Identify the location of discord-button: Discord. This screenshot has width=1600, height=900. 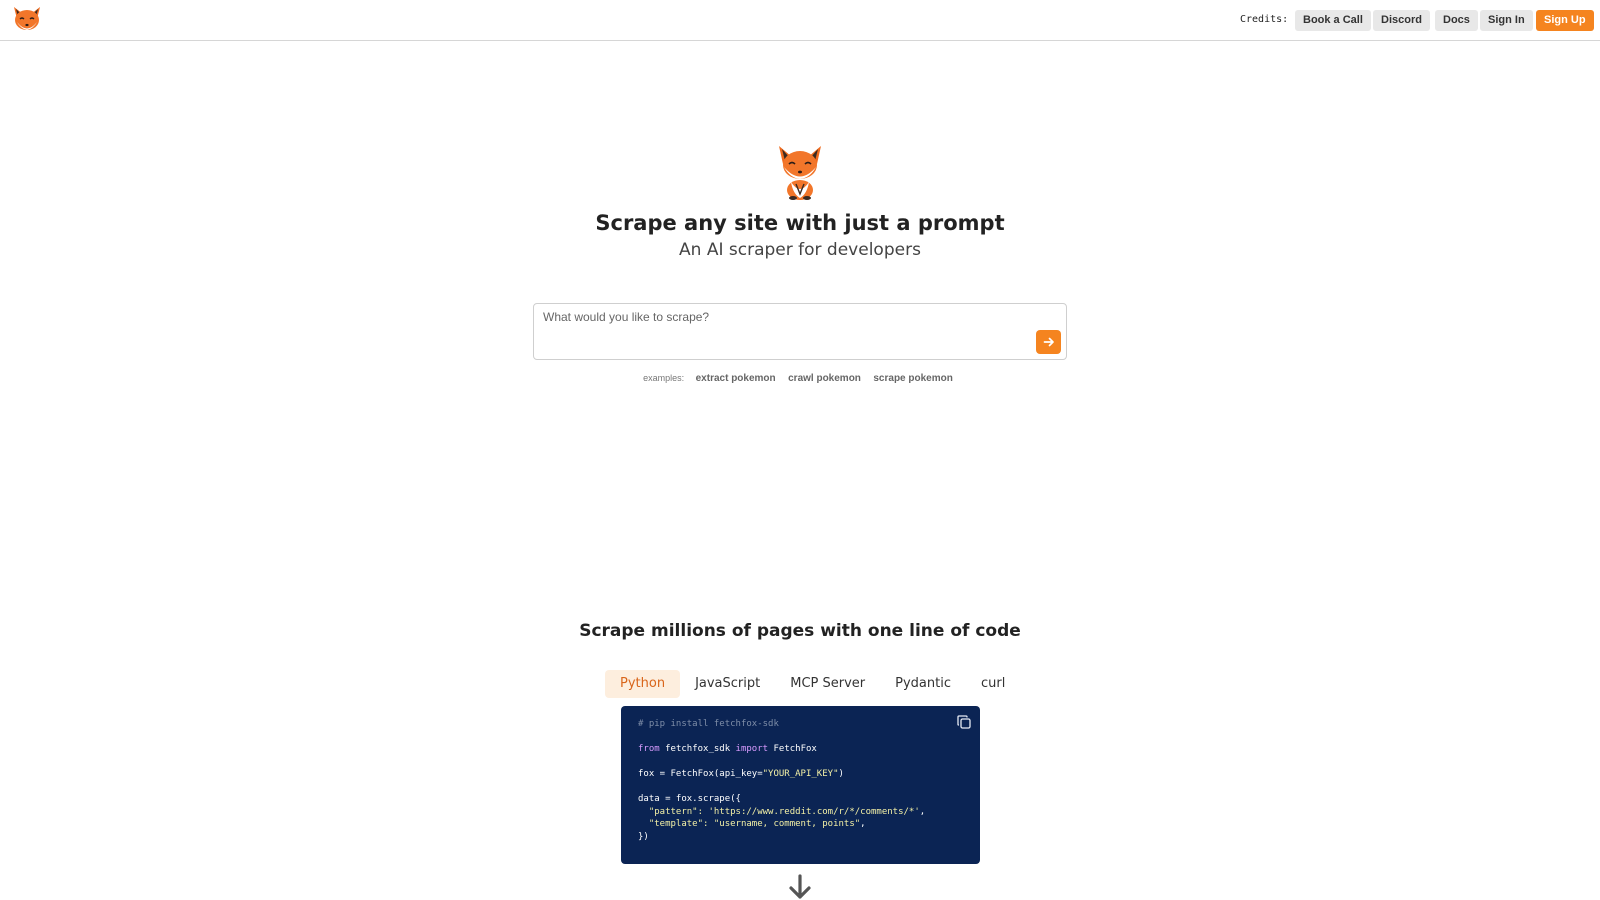
(1401, 20).